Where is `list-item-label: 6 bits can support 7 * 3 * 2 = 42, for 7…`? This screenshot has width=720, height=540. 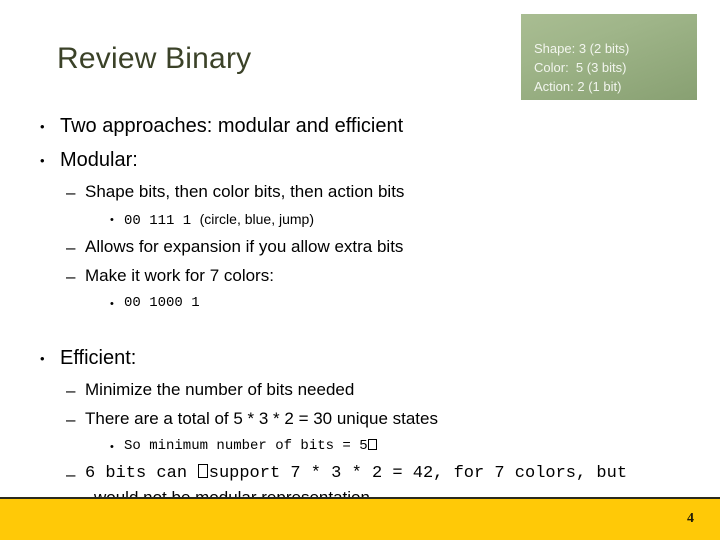 list-item-label: 6 bits can support 7 * 3 * 2 = 42, for 7… is located at coordinates (356, 473).